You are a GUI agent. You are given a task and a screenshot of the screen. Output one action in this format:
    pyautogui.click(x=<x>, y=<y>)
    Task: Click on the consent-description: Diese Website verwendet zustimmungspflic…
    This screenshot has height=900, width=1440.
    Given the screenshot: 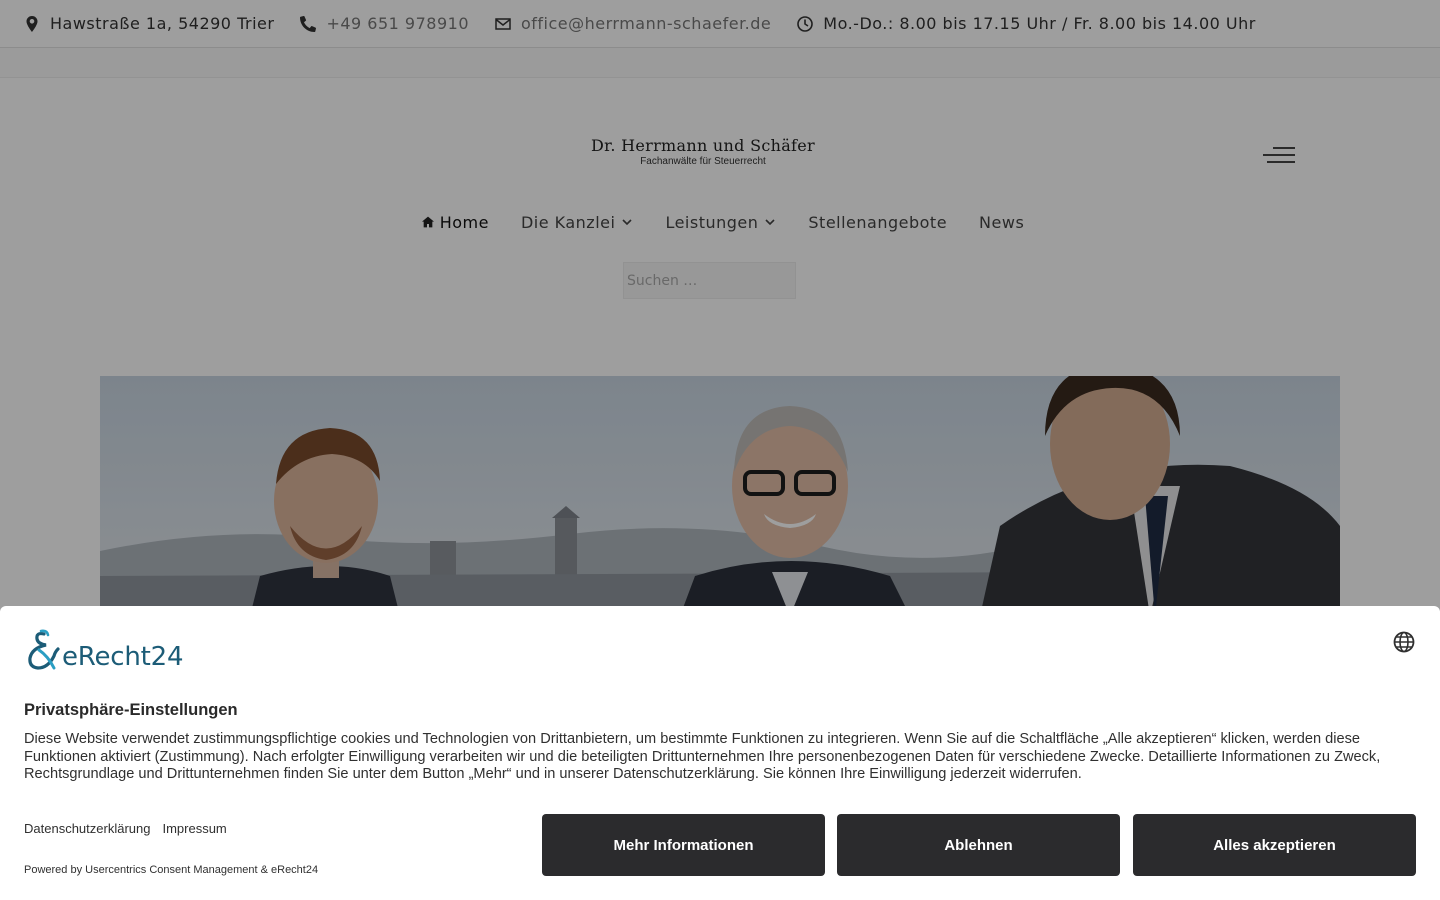 What is the action you would take?
    pyautogui.click(x=702, y=757)
    